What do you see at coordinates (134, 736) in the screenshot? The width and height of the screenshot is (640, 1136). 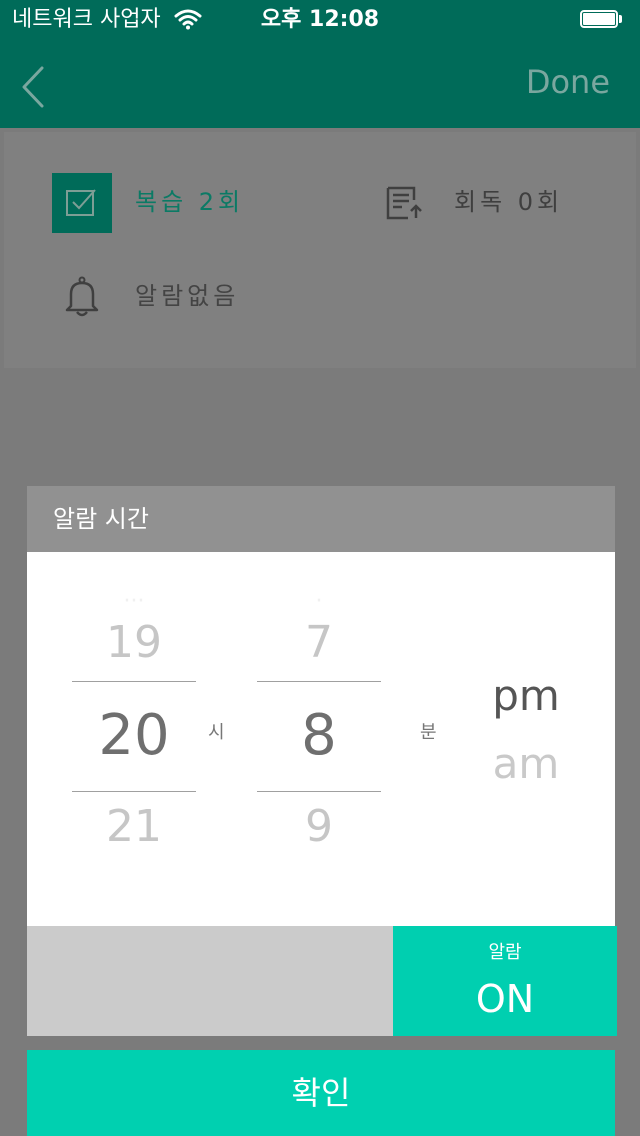 I see `hour-selected: 20` at bounding box center [134, 736].